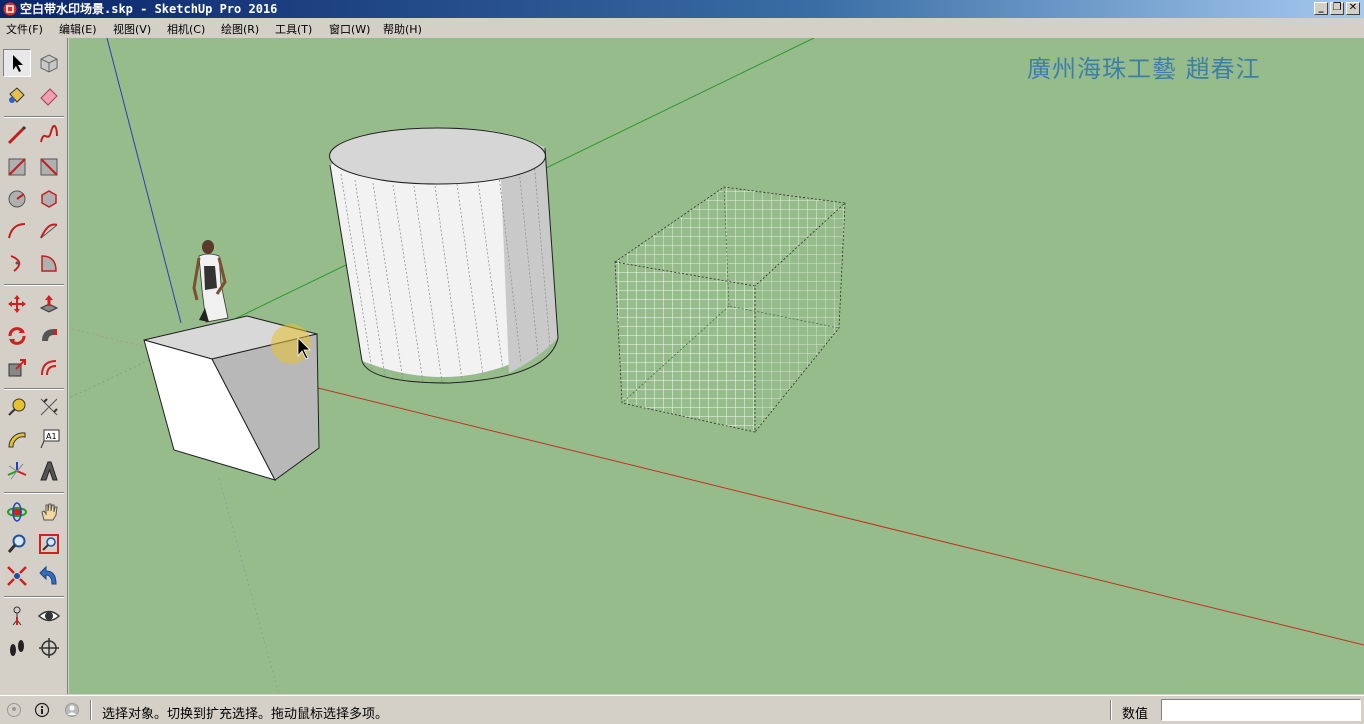 The image size is (1364, 724). I want to click on three-point-arc-icon, so click(15, 263).